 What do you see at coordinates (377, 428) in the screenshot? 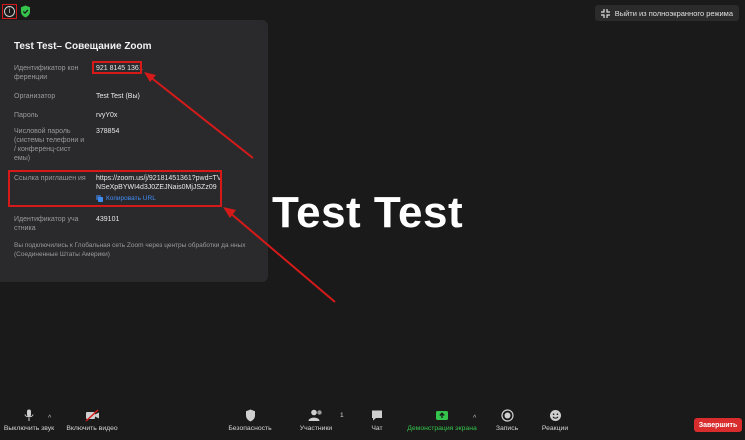
I see `chat-label: Чат` at bounding box center [377, 428].